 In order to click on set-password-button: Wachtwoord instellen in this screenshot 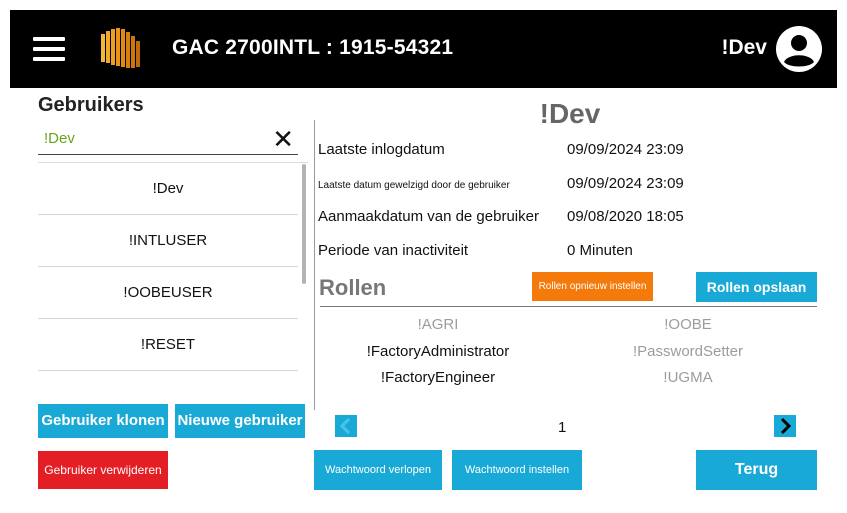, I will do `click(517, 470)`.